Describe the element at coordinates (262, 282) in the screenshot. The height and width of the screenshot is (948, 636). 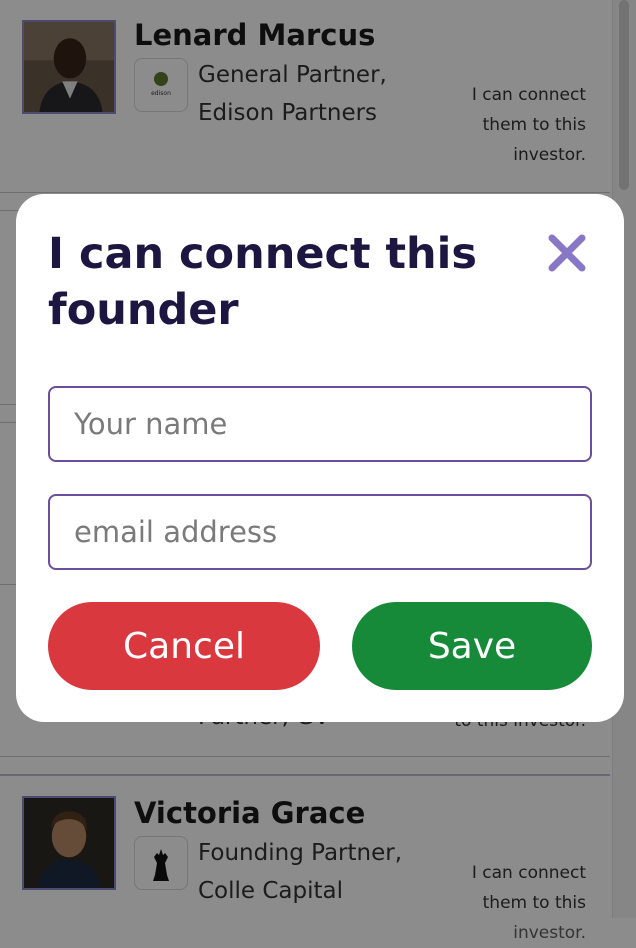
I see `dialog-title: I can connect this founder` at that location.